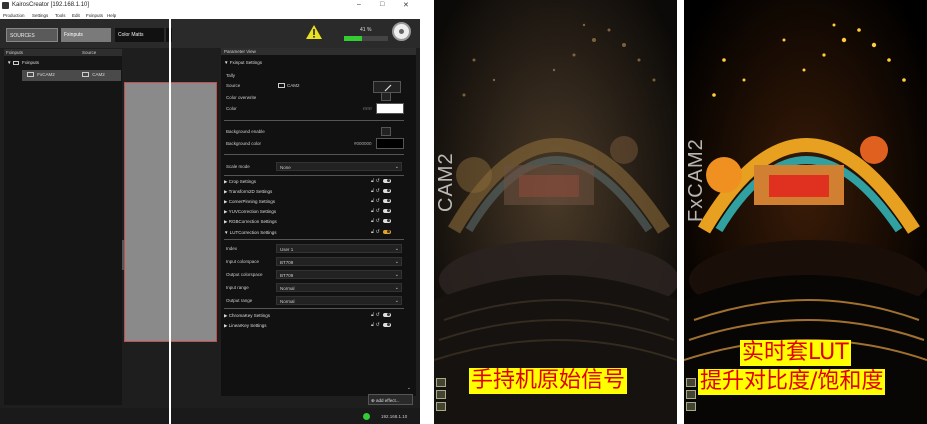  I want to click on badge-icon, so click(441, 382).